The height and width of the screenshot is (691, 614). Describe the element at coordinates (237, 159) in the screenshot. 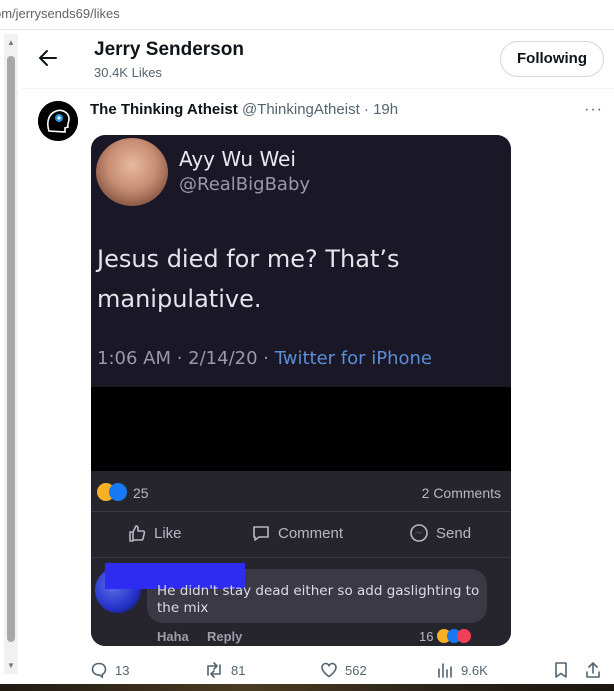

I see `media-name: Ayy Wu Wei` at that location.